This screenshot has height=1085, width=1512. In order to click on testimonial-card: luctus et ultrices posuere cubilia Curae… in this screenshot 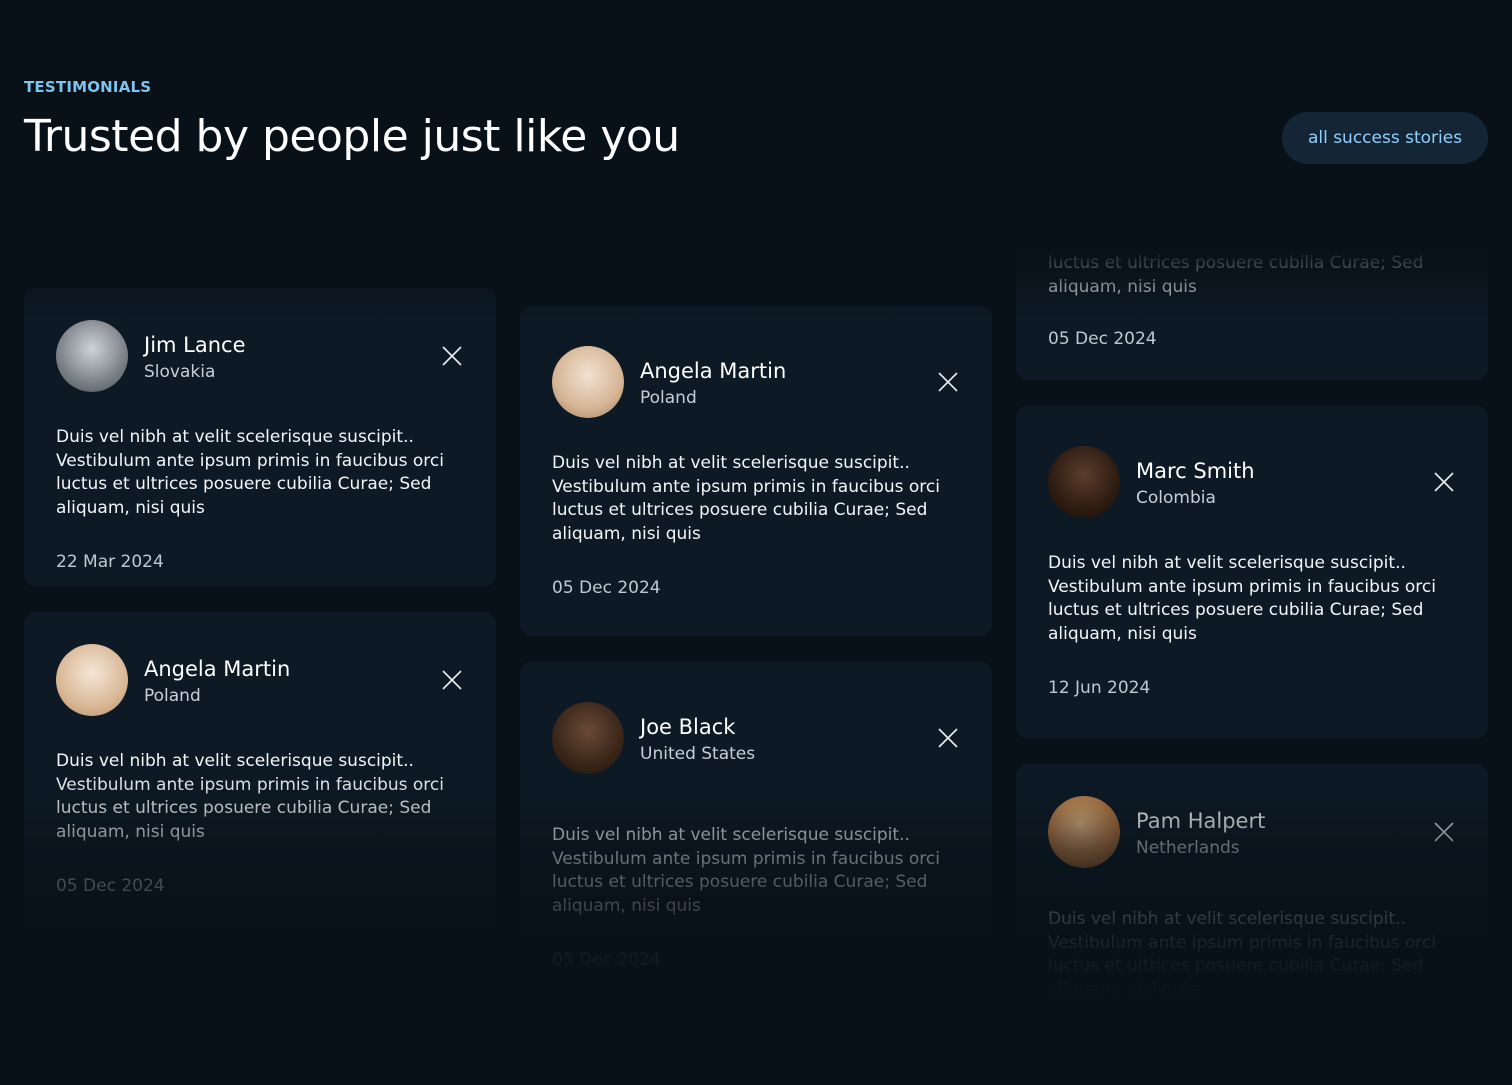, I will do `click(1252, 295)`.